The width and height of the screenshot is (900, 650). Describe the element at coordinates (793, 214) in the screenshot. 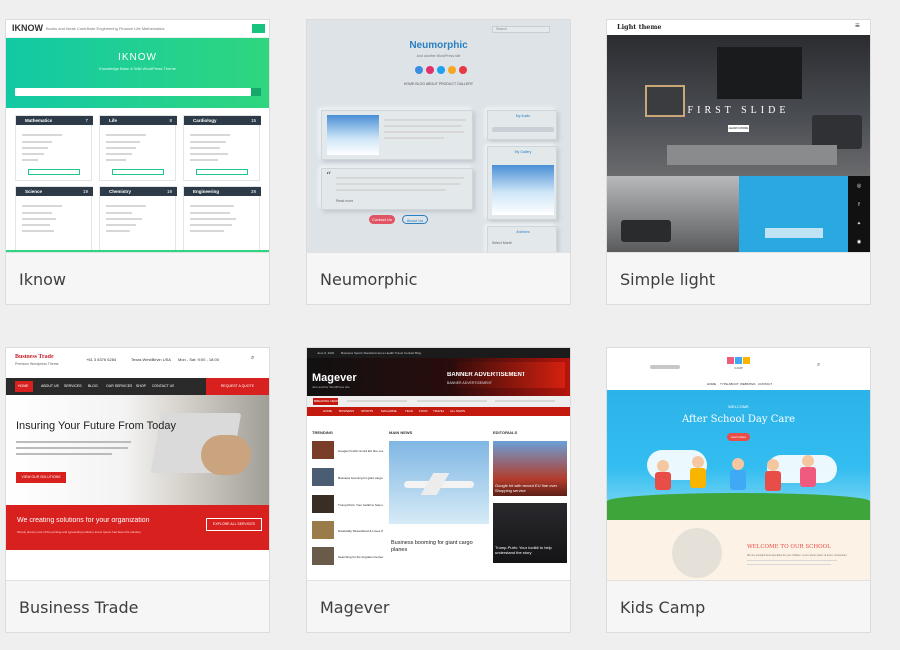

I see `tile-image` at that location.